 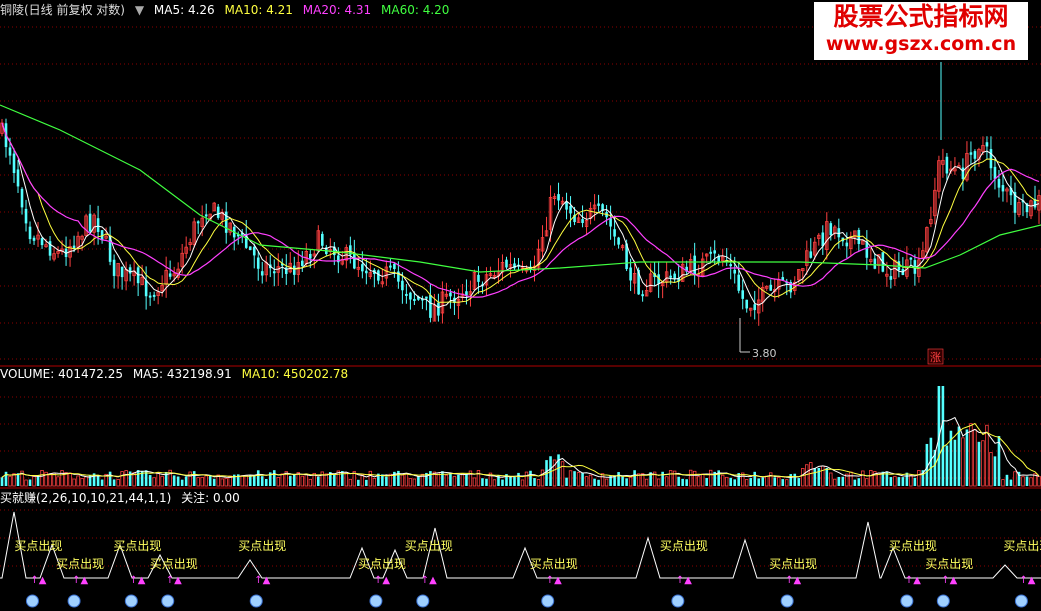 I want to click on volume-ma10-value: MA10: 450202.78, so click(x=295, y=374).